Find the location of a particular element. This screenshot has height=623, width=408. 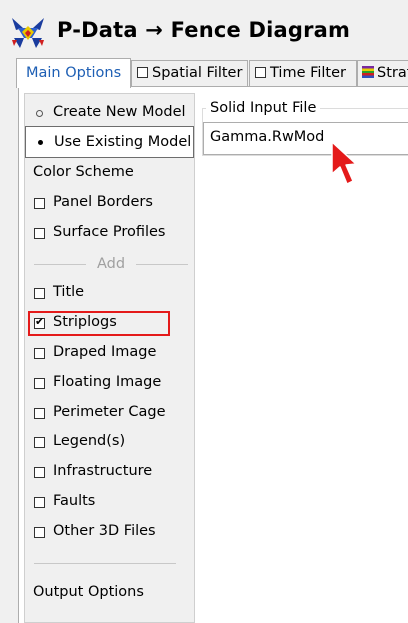

checkbox-label: Surface Profiles is located at coordinates (109, 232).